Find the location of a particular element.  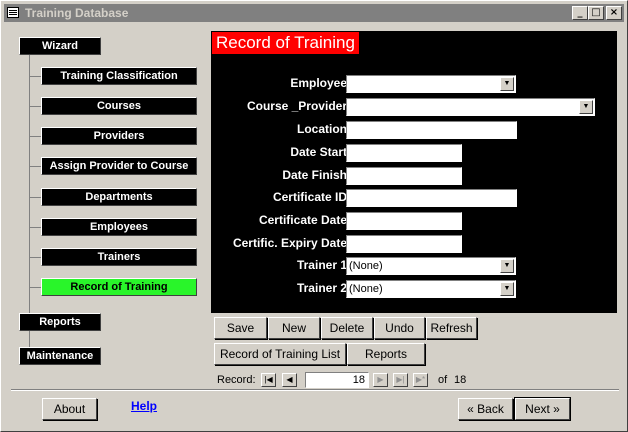

next-button: Next » is located at coordinates (542, 409).